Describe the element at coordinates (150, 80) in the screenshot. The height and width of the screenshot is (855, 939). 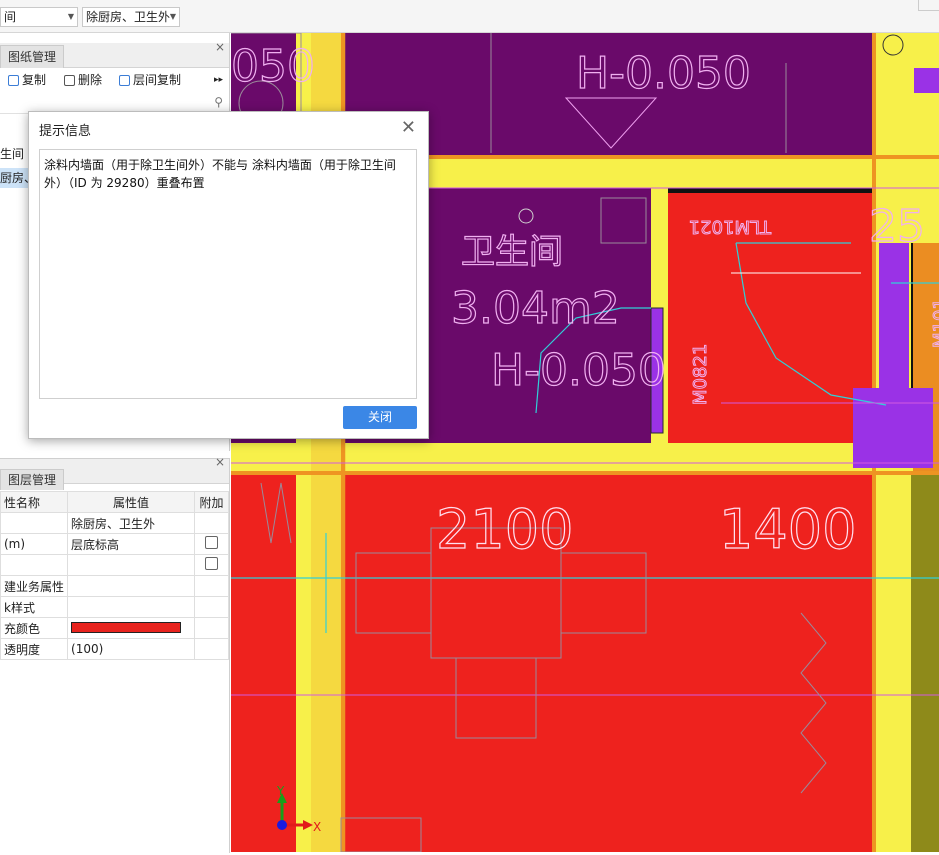
I see `floor-copy-button: 层间复制` at that location.